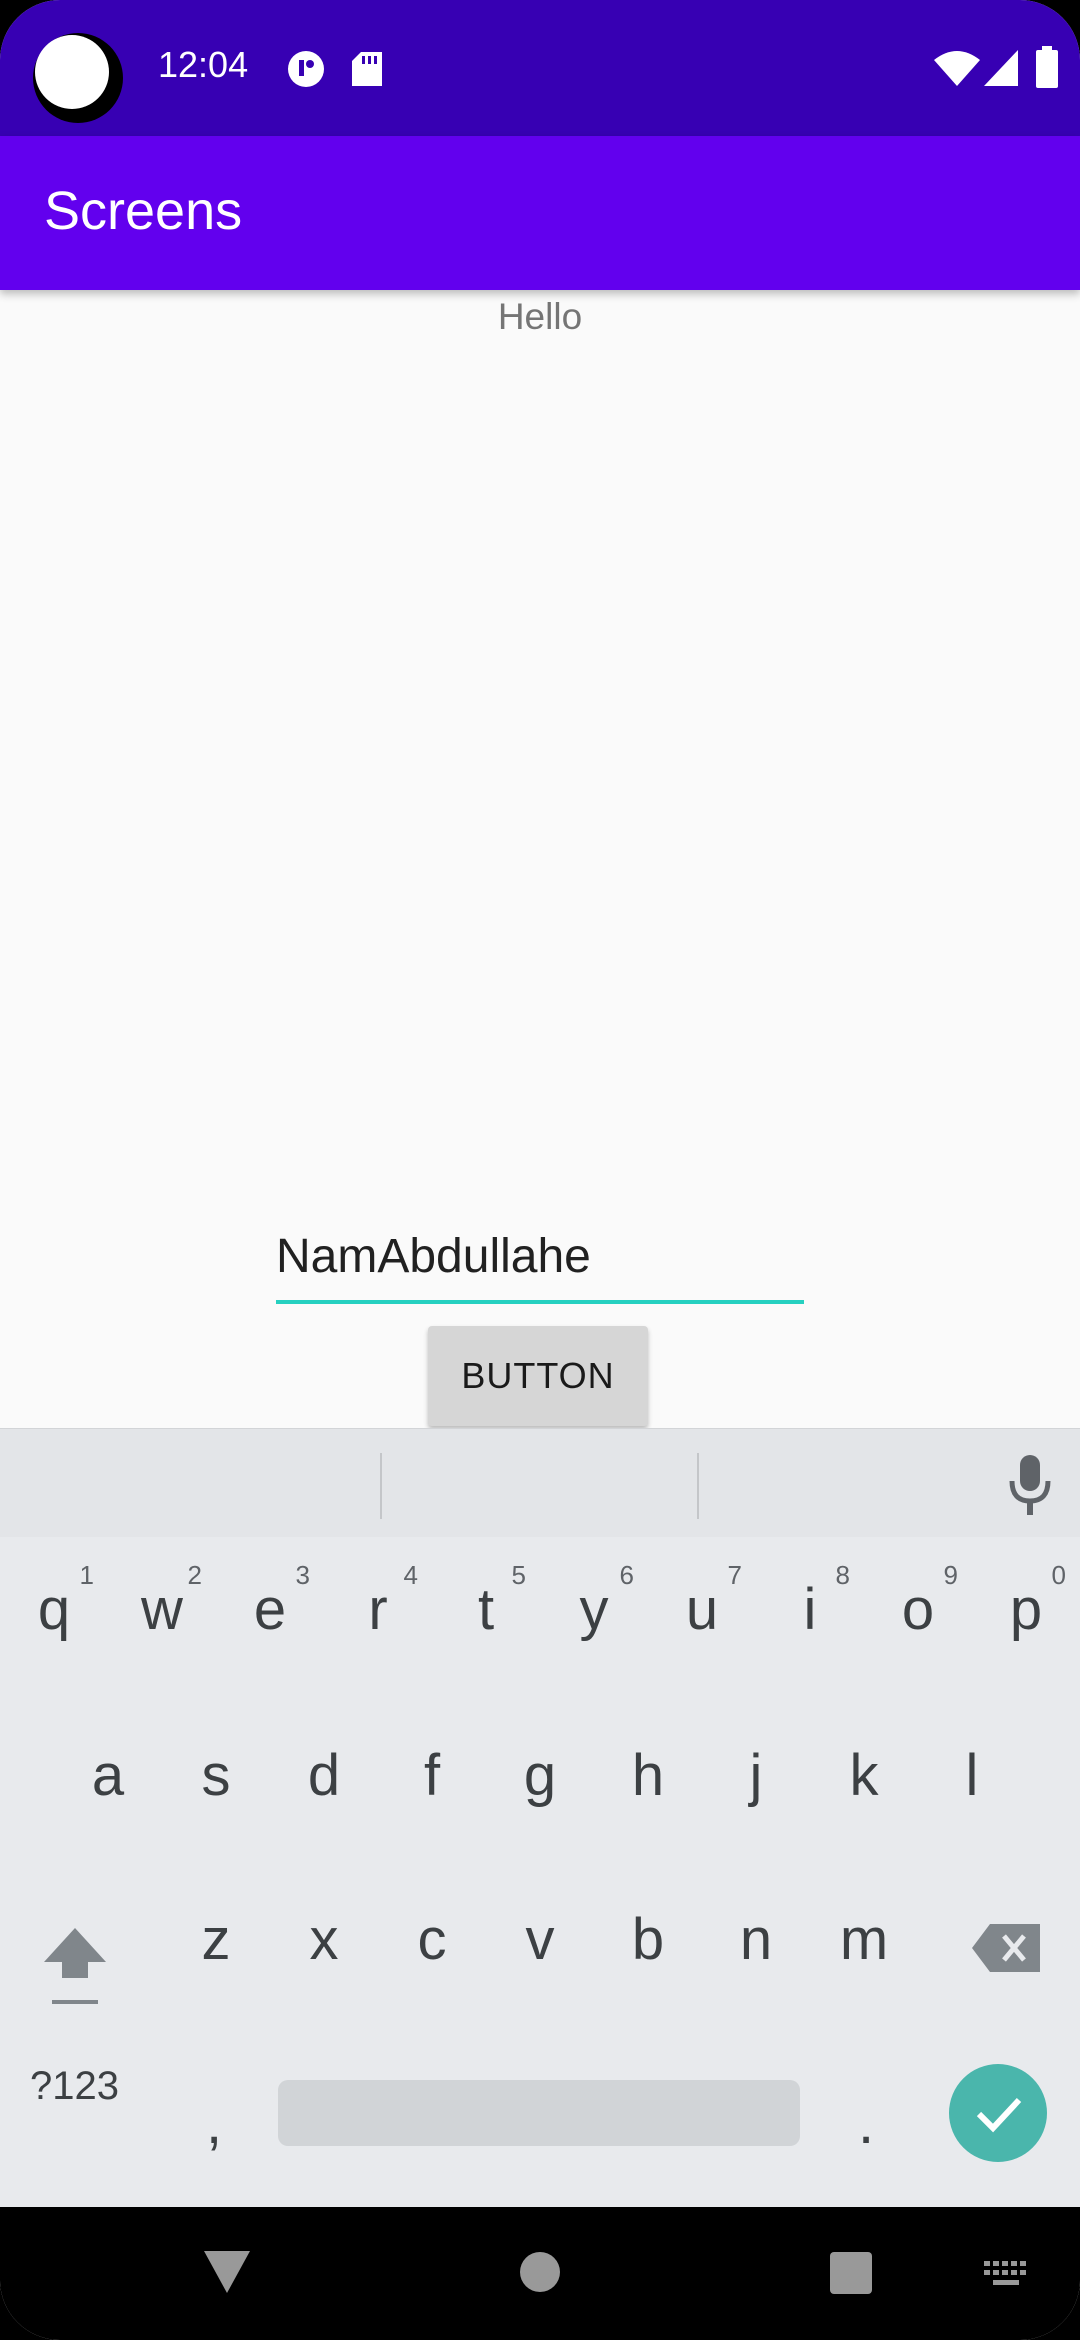 The image size is (1080, 2340). Describe the element at coordinates (1001, 68) in the screenshot. I see `signal-icon` at that location.